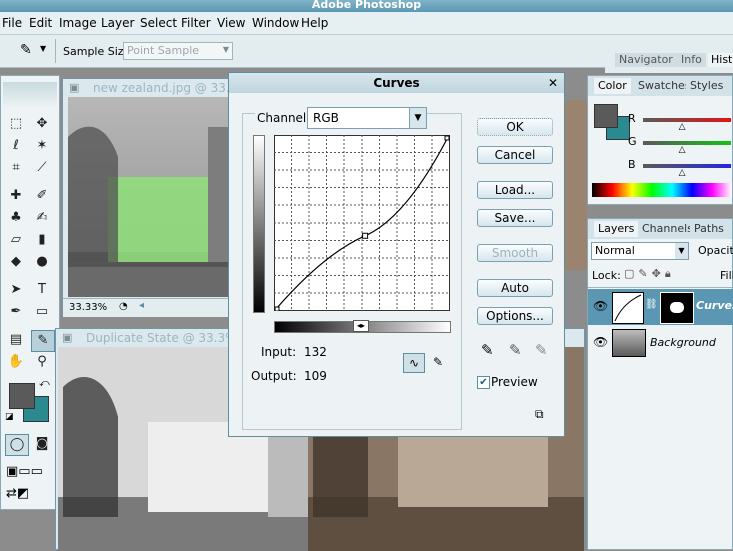 This screenshot has width=733, height=551. Describe the element at coordinates (687, 120) in the screenshot. I see `slider-r-track` at that location.